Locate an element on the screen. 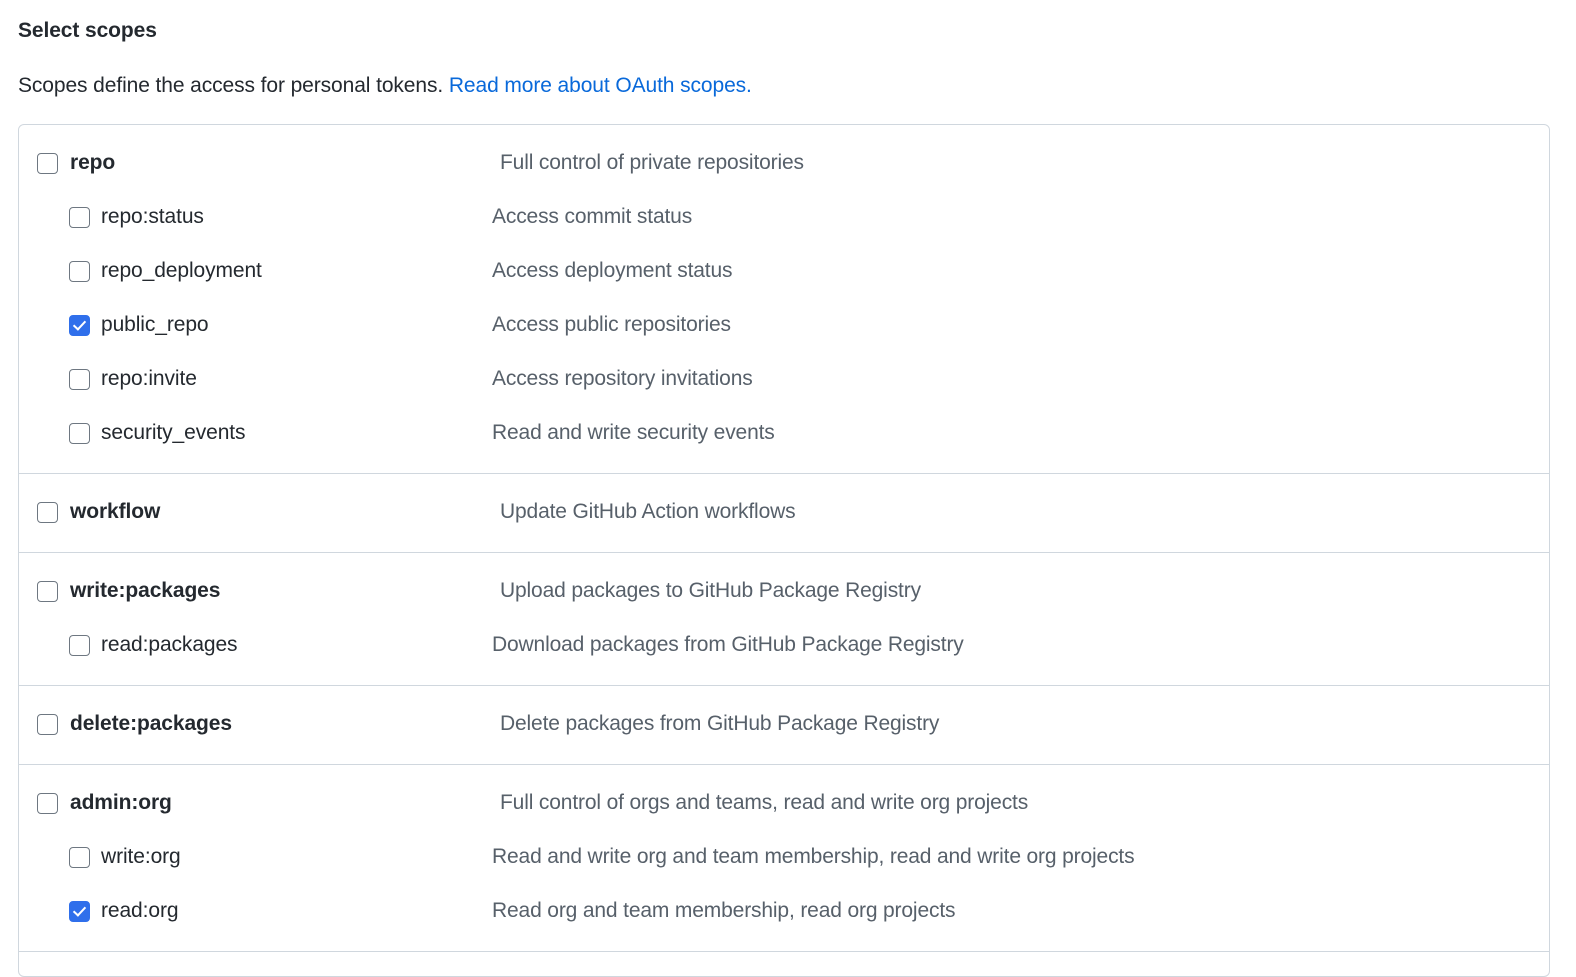  scope-label: delete:packages is located at coordinates (151, 723).